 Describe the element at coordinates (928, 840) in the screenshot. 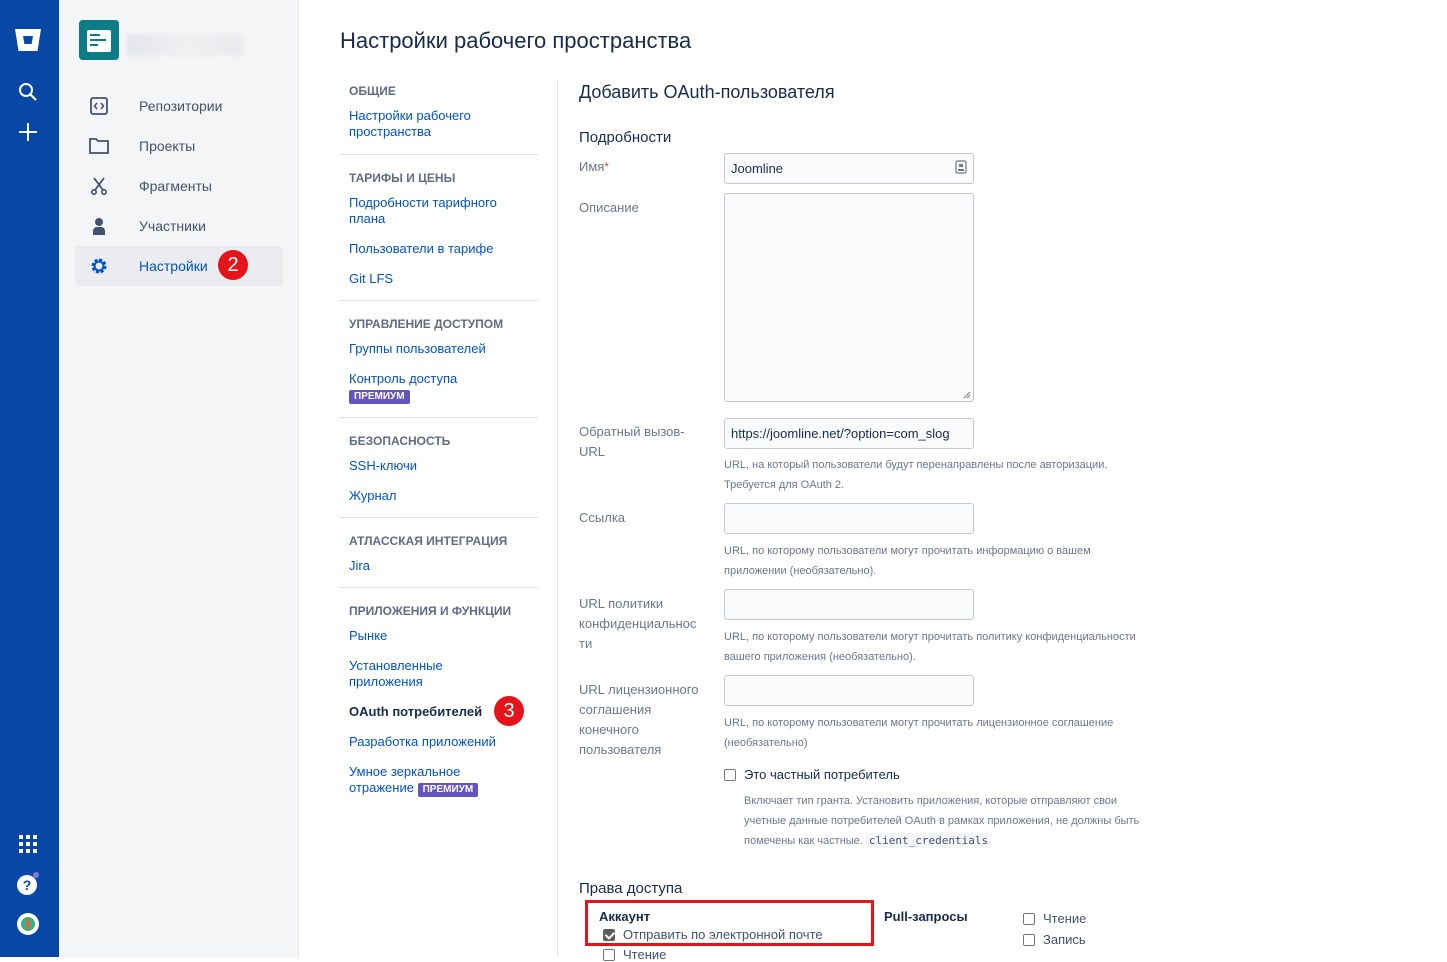

I see `grant-type-code: client_credentials` at that location.